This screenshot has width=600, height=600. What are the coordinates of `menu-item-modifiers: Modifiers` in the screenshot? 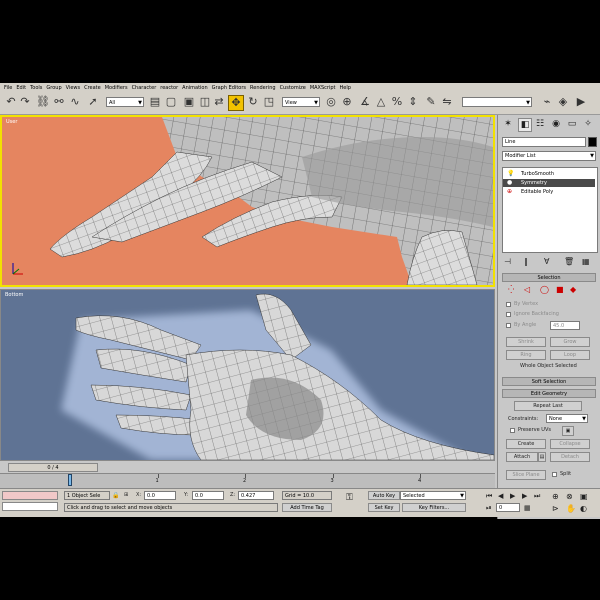 It's located at (116, 88).